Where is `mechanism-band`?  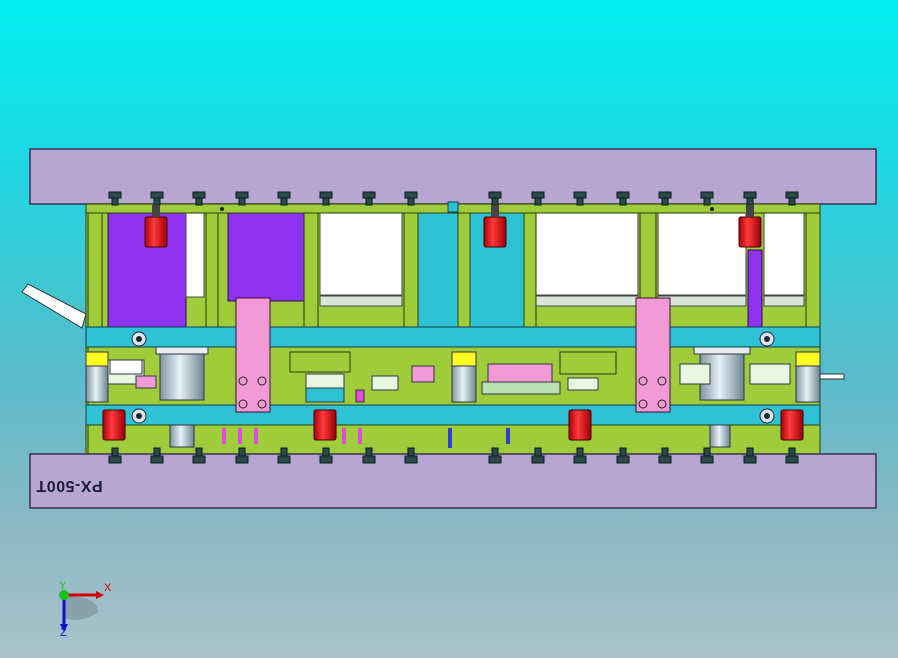 mechanism-band is located at coordinates (465, 377).